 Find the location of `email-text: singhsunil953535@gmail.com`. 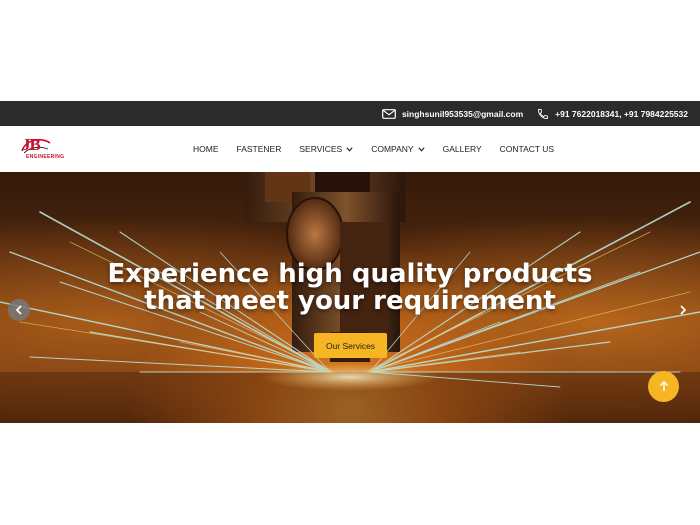

email-text: singhsunil953535@gmail.com is located at coordinates (462, 114).